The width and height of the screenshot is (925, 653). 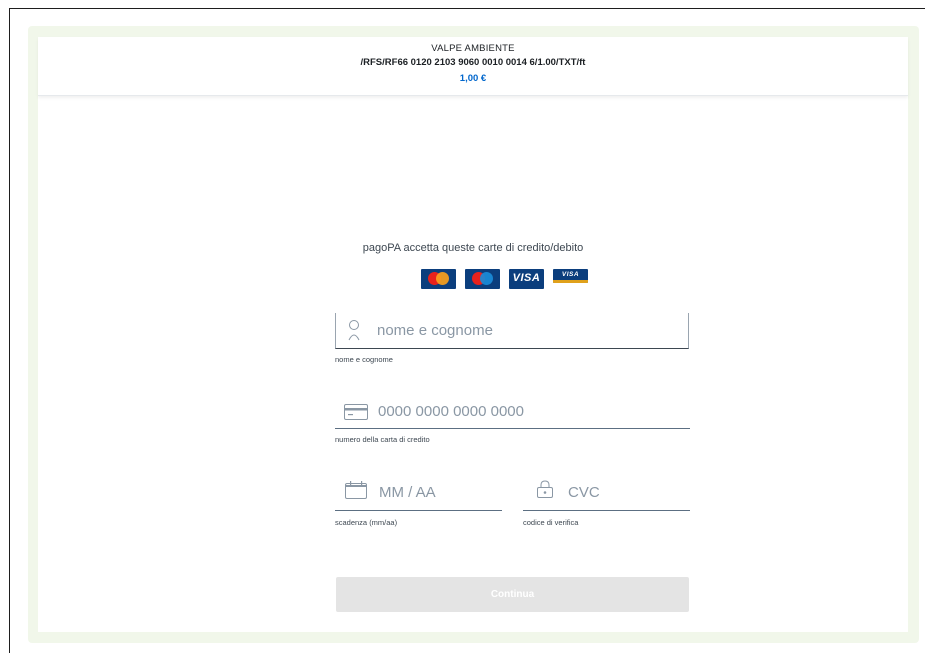 What do you see at coordinates (364, 359) in the screenshot?
I see `name-label: nome e cognome` at bounding box center [364, 359].